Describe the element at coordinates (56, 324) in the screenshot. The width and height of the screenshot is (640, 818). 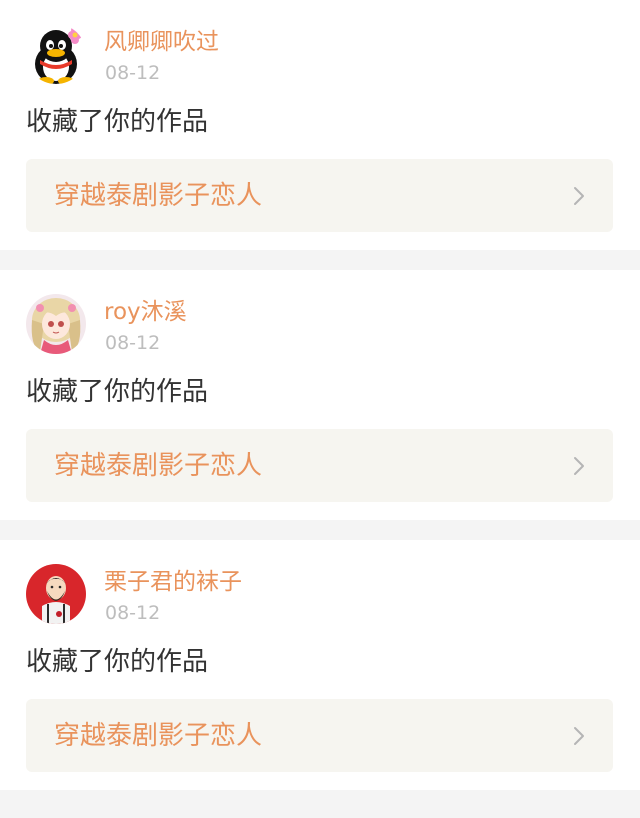
I see `anime-girl-avatar-icon` at that location.